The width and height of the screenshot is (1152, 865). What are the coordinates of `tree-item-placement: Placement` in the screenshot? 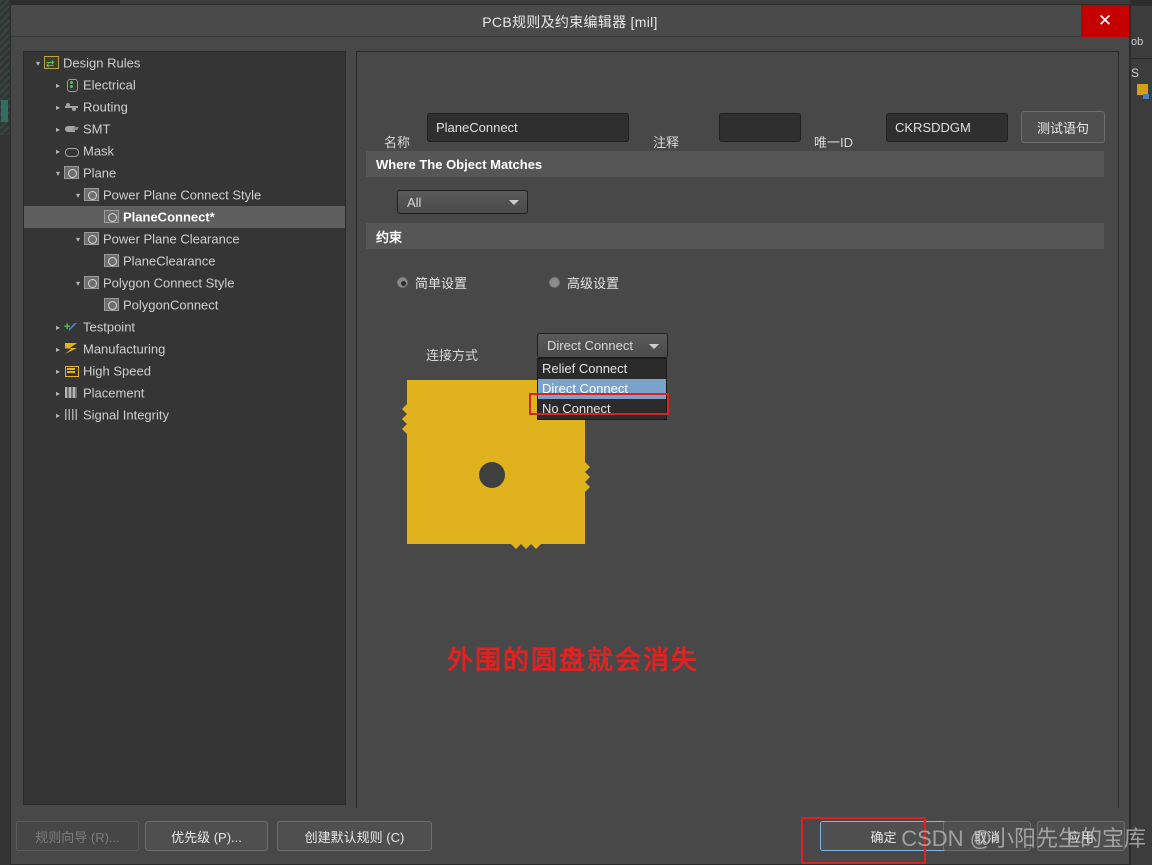 It's located at (184, 393).